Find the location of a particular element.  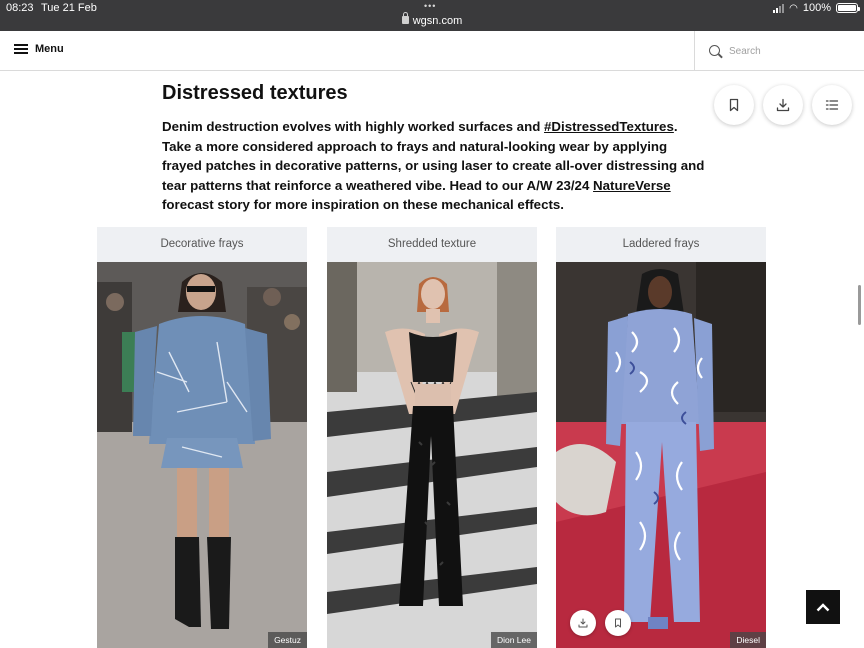

status-indicators: ◠ 100% is located at coordinates (816, 8).